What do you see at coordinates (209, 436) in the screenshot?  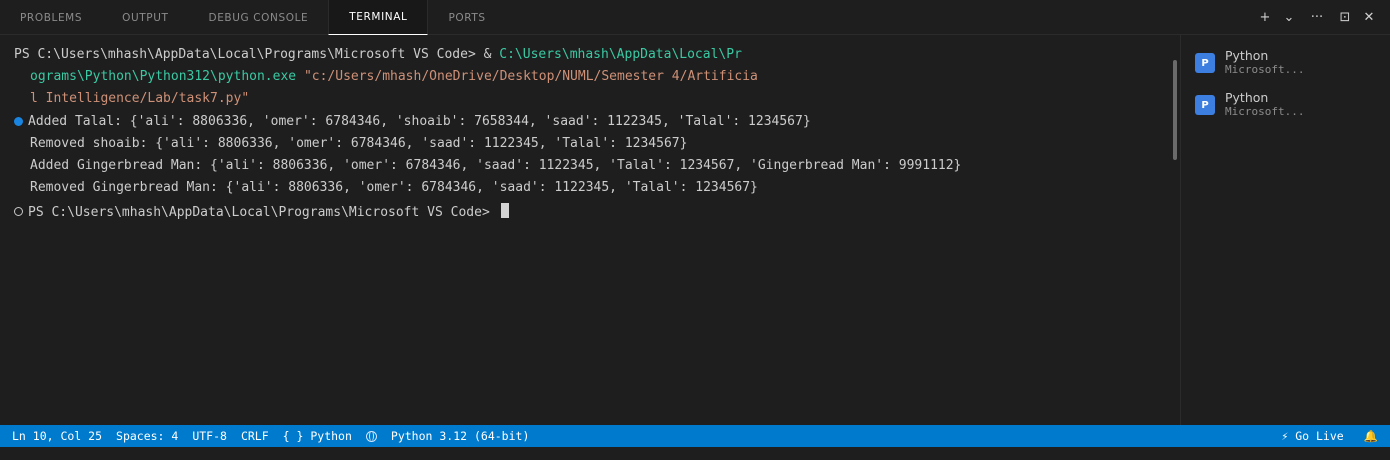 I see `encoding: UTF-8` at bounding box center [209, 436].